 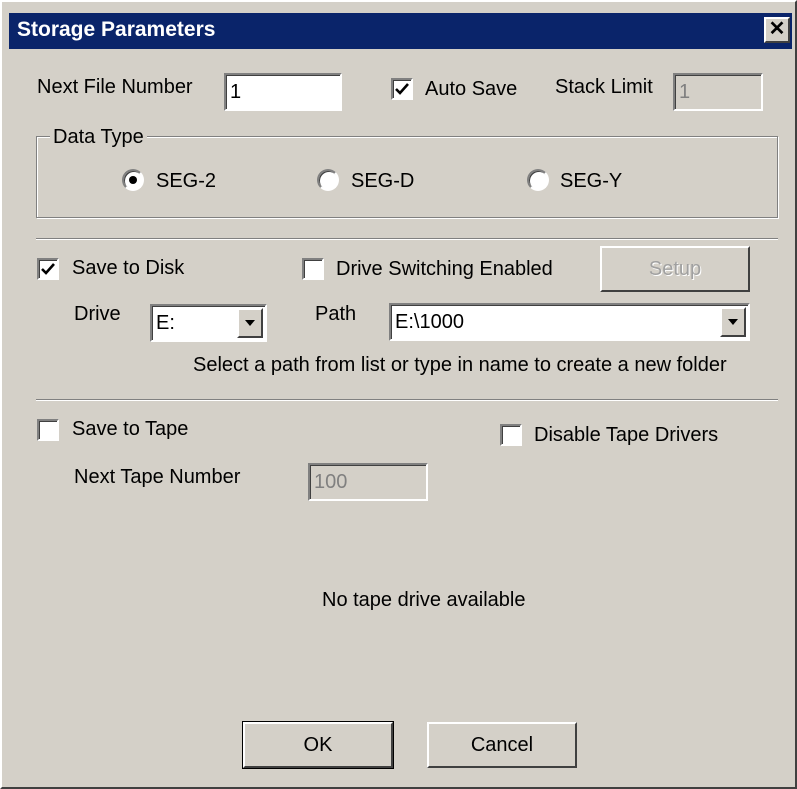 I want to click on next-tape-number-label: Next Tape Number, so click(x=157, y=477).